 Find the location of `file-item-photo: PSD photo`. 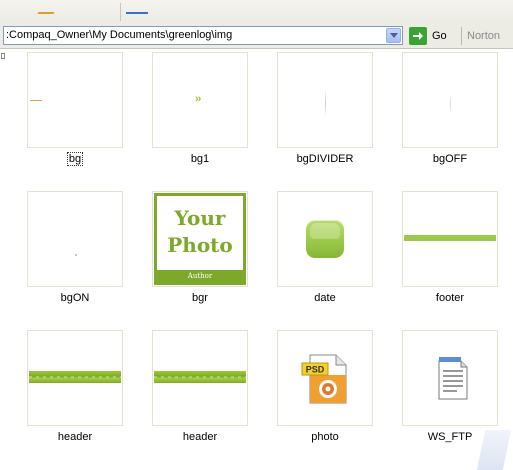

file-item-photo: PSD photo is located at coordinates (325, 394).